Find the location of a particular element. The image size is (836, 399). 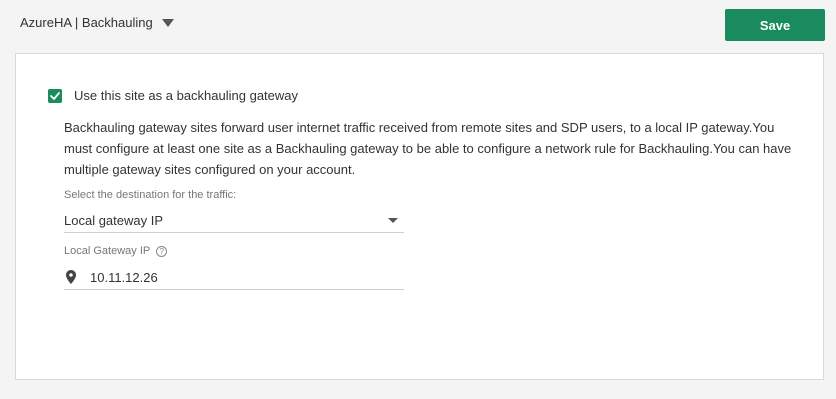

checkmark-icon is located at coordinates (55, 95).